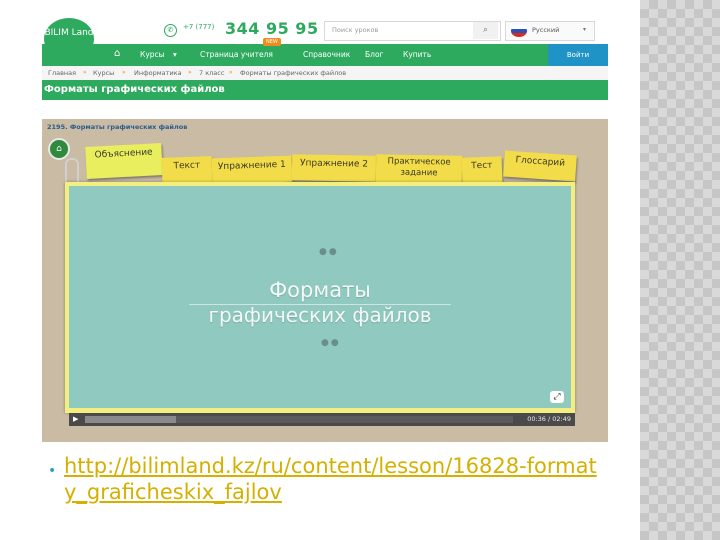 This screenshot has width=720, height=540. Describe the element at coordinates (680, 270) in the screenshot. I see `checker-background` at that location.